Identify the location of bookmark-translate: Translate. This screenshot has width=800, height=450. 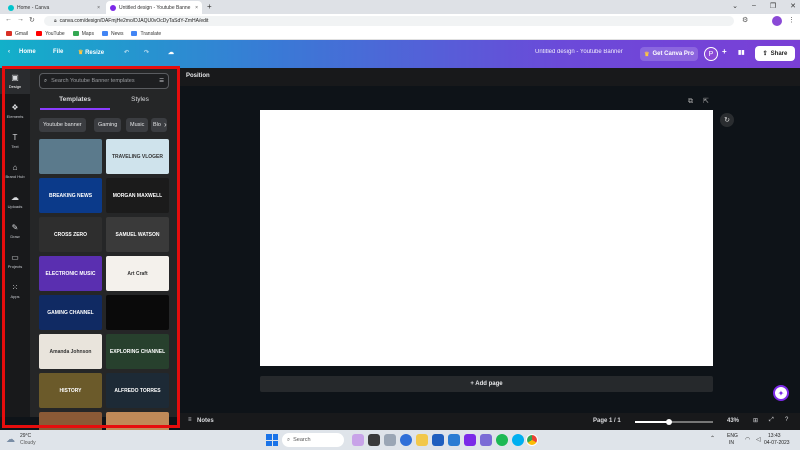
(146, 34).